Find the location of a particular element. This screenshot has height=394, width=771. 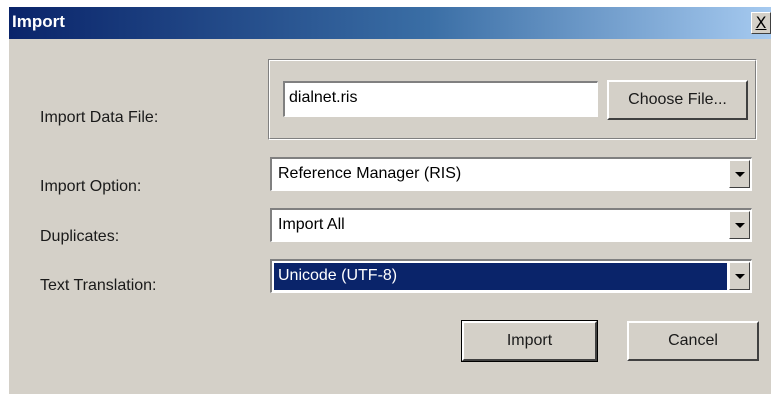

text-translation-value: Unicode (UTF-8) is located at coordinates (500, 276).